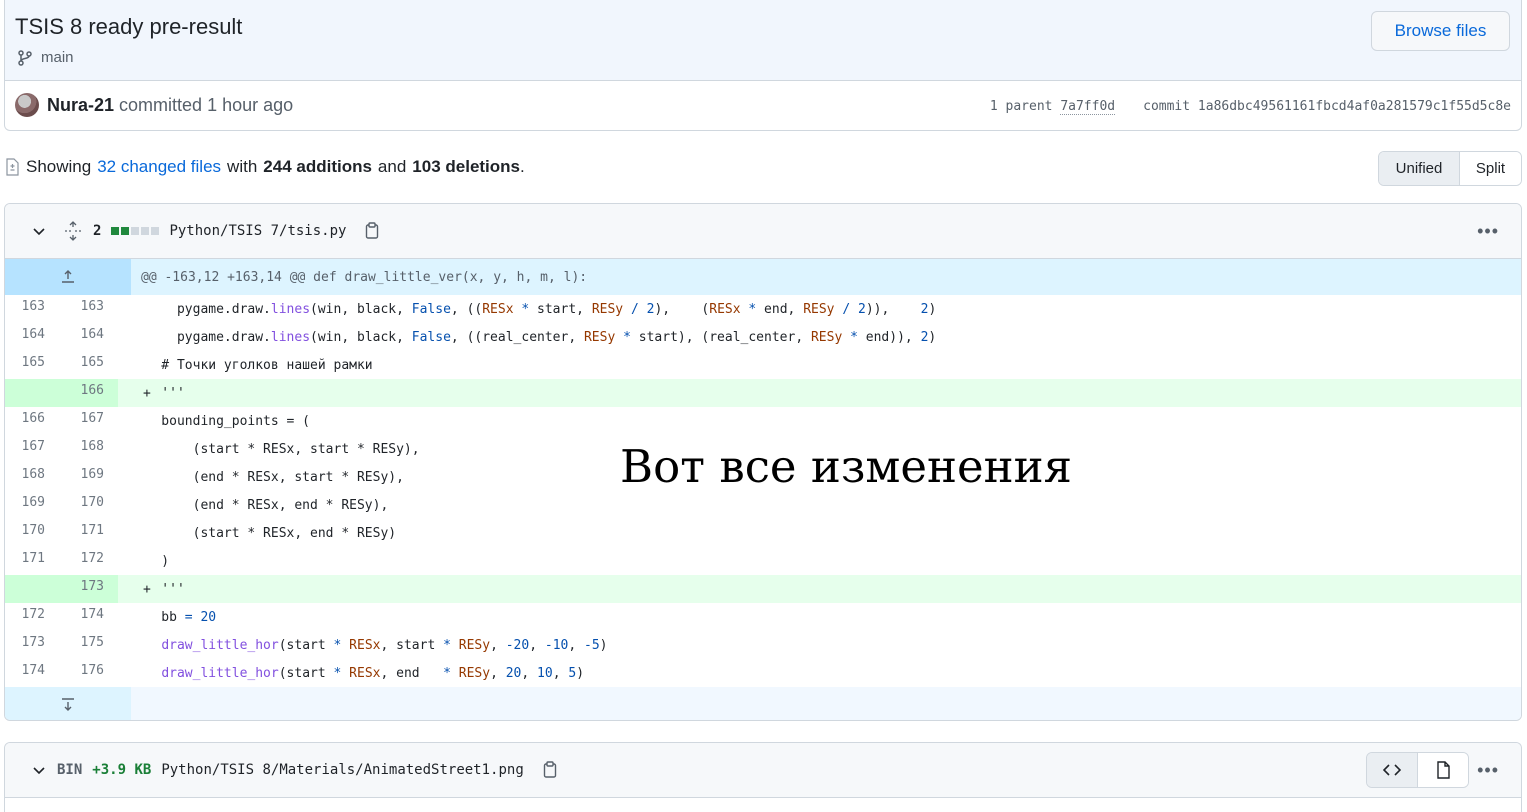  What do you see at coordinates (12, 167) in the screenshot?
I see `file-diff-icon` at bounding box center [12, 167].